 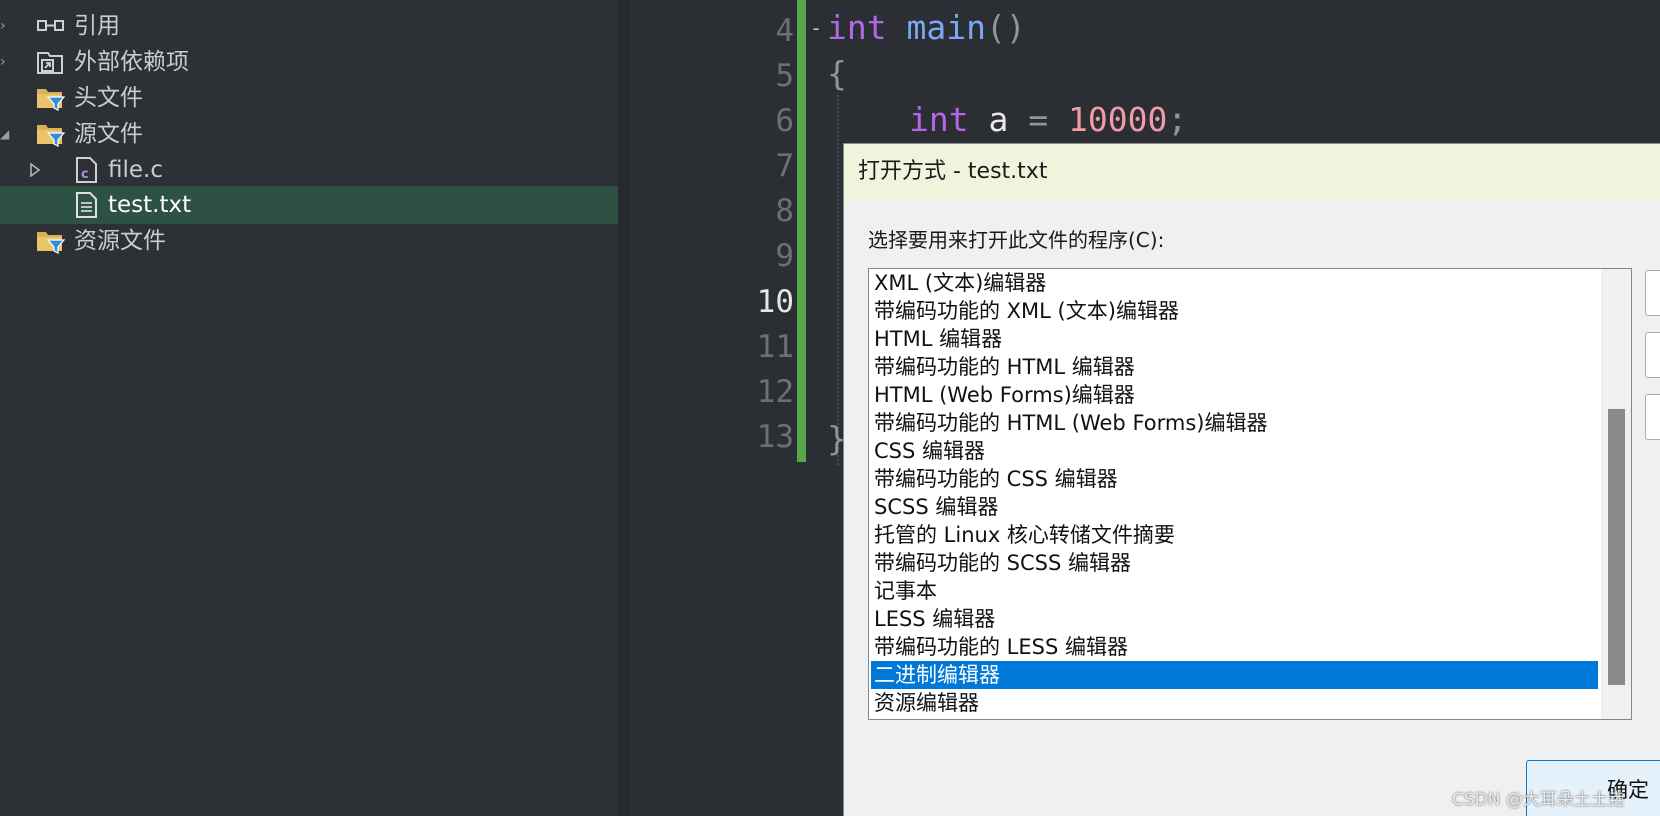 I want to click on tree-item-file-c: c file.c, so click(x=309, y=170).